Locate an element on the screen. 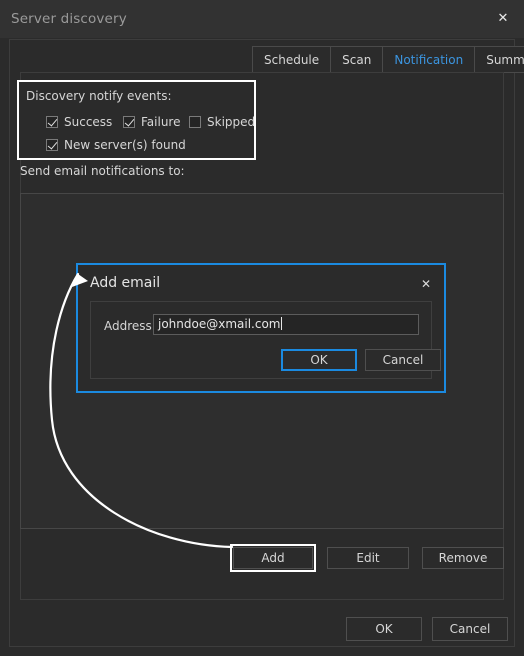 This screenshot has height=656, width=524. address-input-value: johndoe@xmail.com is located at coordinates (219, 324).